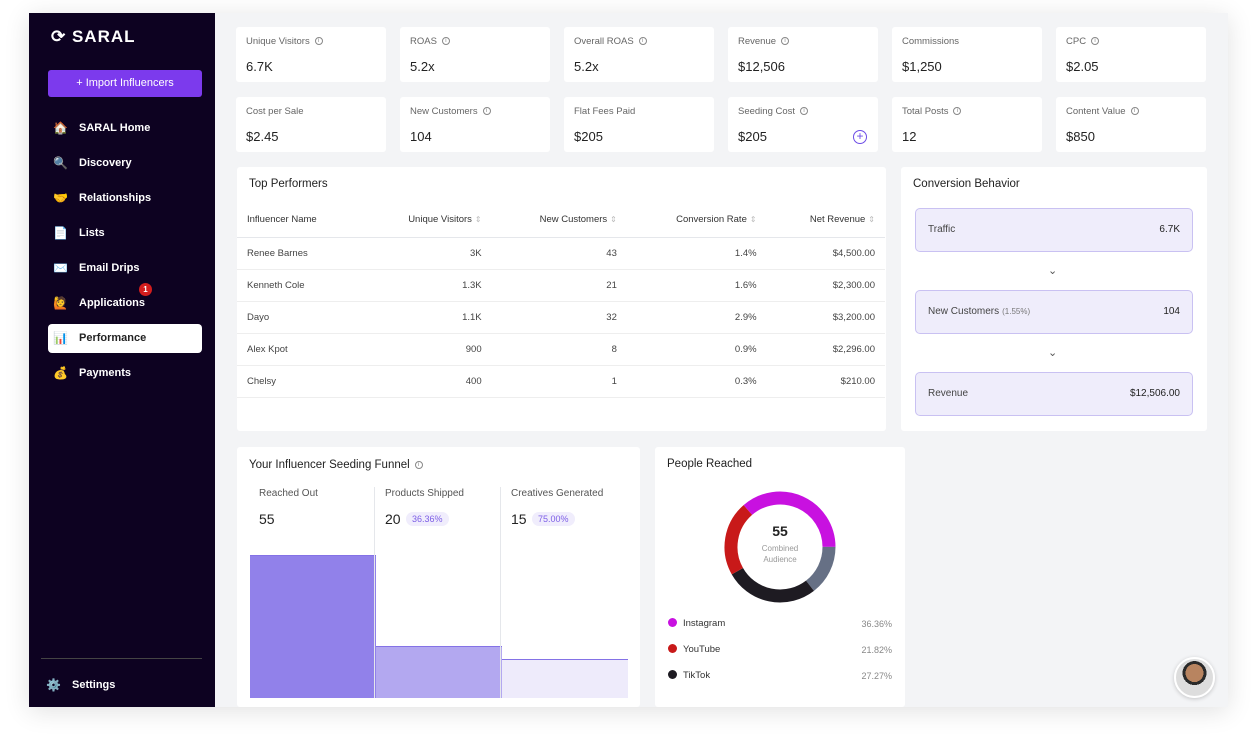  I want to click on stat-card: ROAS i 5.2x, so click(475, 54).